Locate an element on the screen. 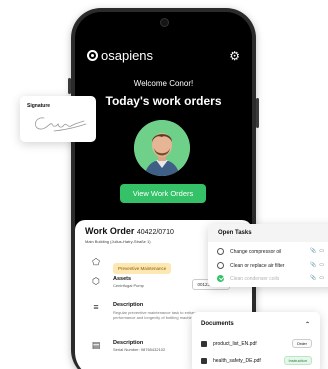 The image size is (328, 369). document-tag: Instruction is located at coordinates (297, 360).